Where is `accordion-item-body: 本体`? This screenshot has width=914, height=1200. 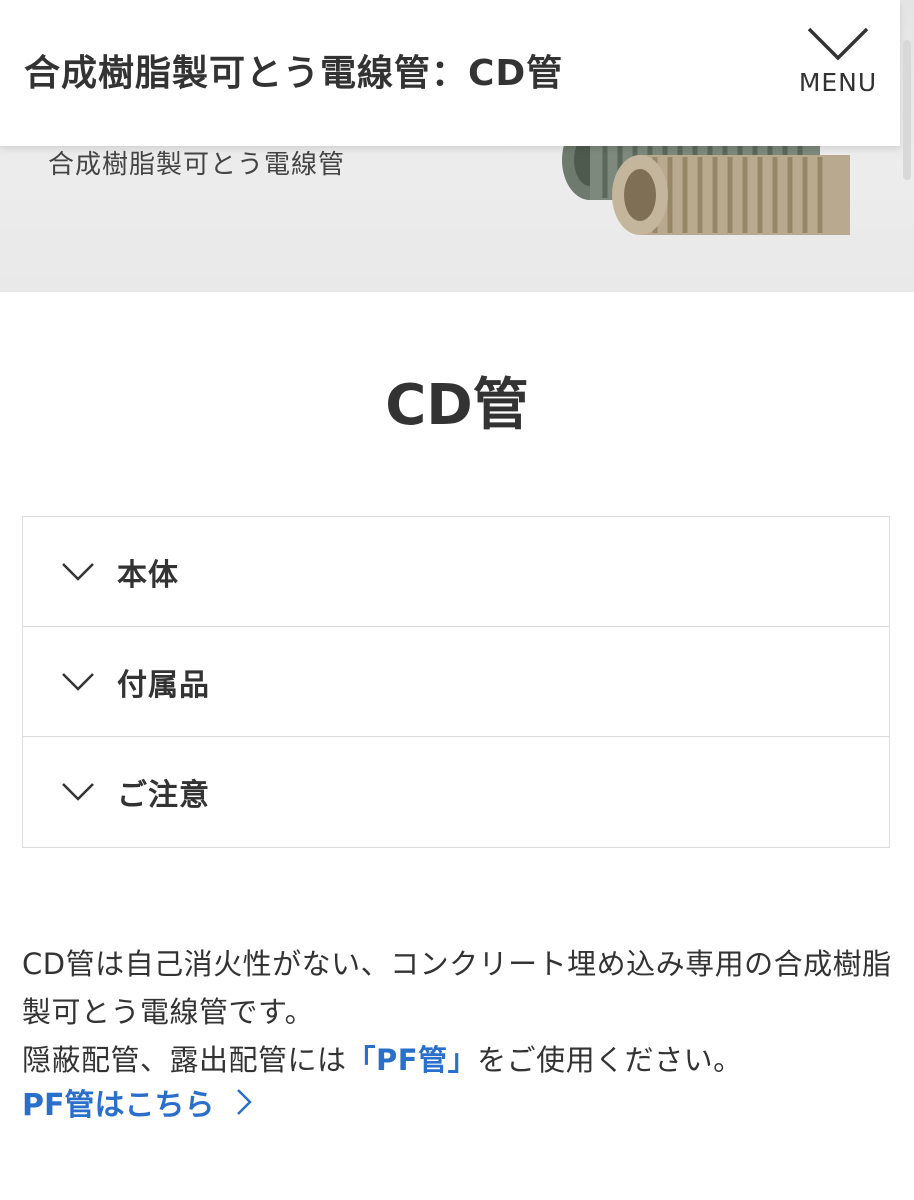
accordion-item-body: 本体 is located at coordinates (456, 572).